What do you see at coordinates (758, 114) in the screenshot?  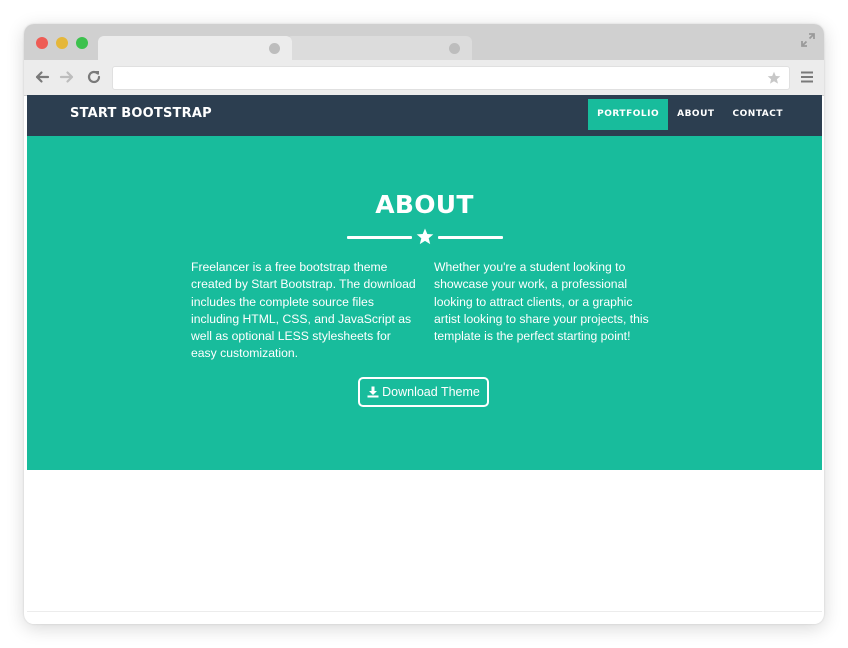 I see `nav-item-contact: CONTACT` at bounding box center [758, 114].